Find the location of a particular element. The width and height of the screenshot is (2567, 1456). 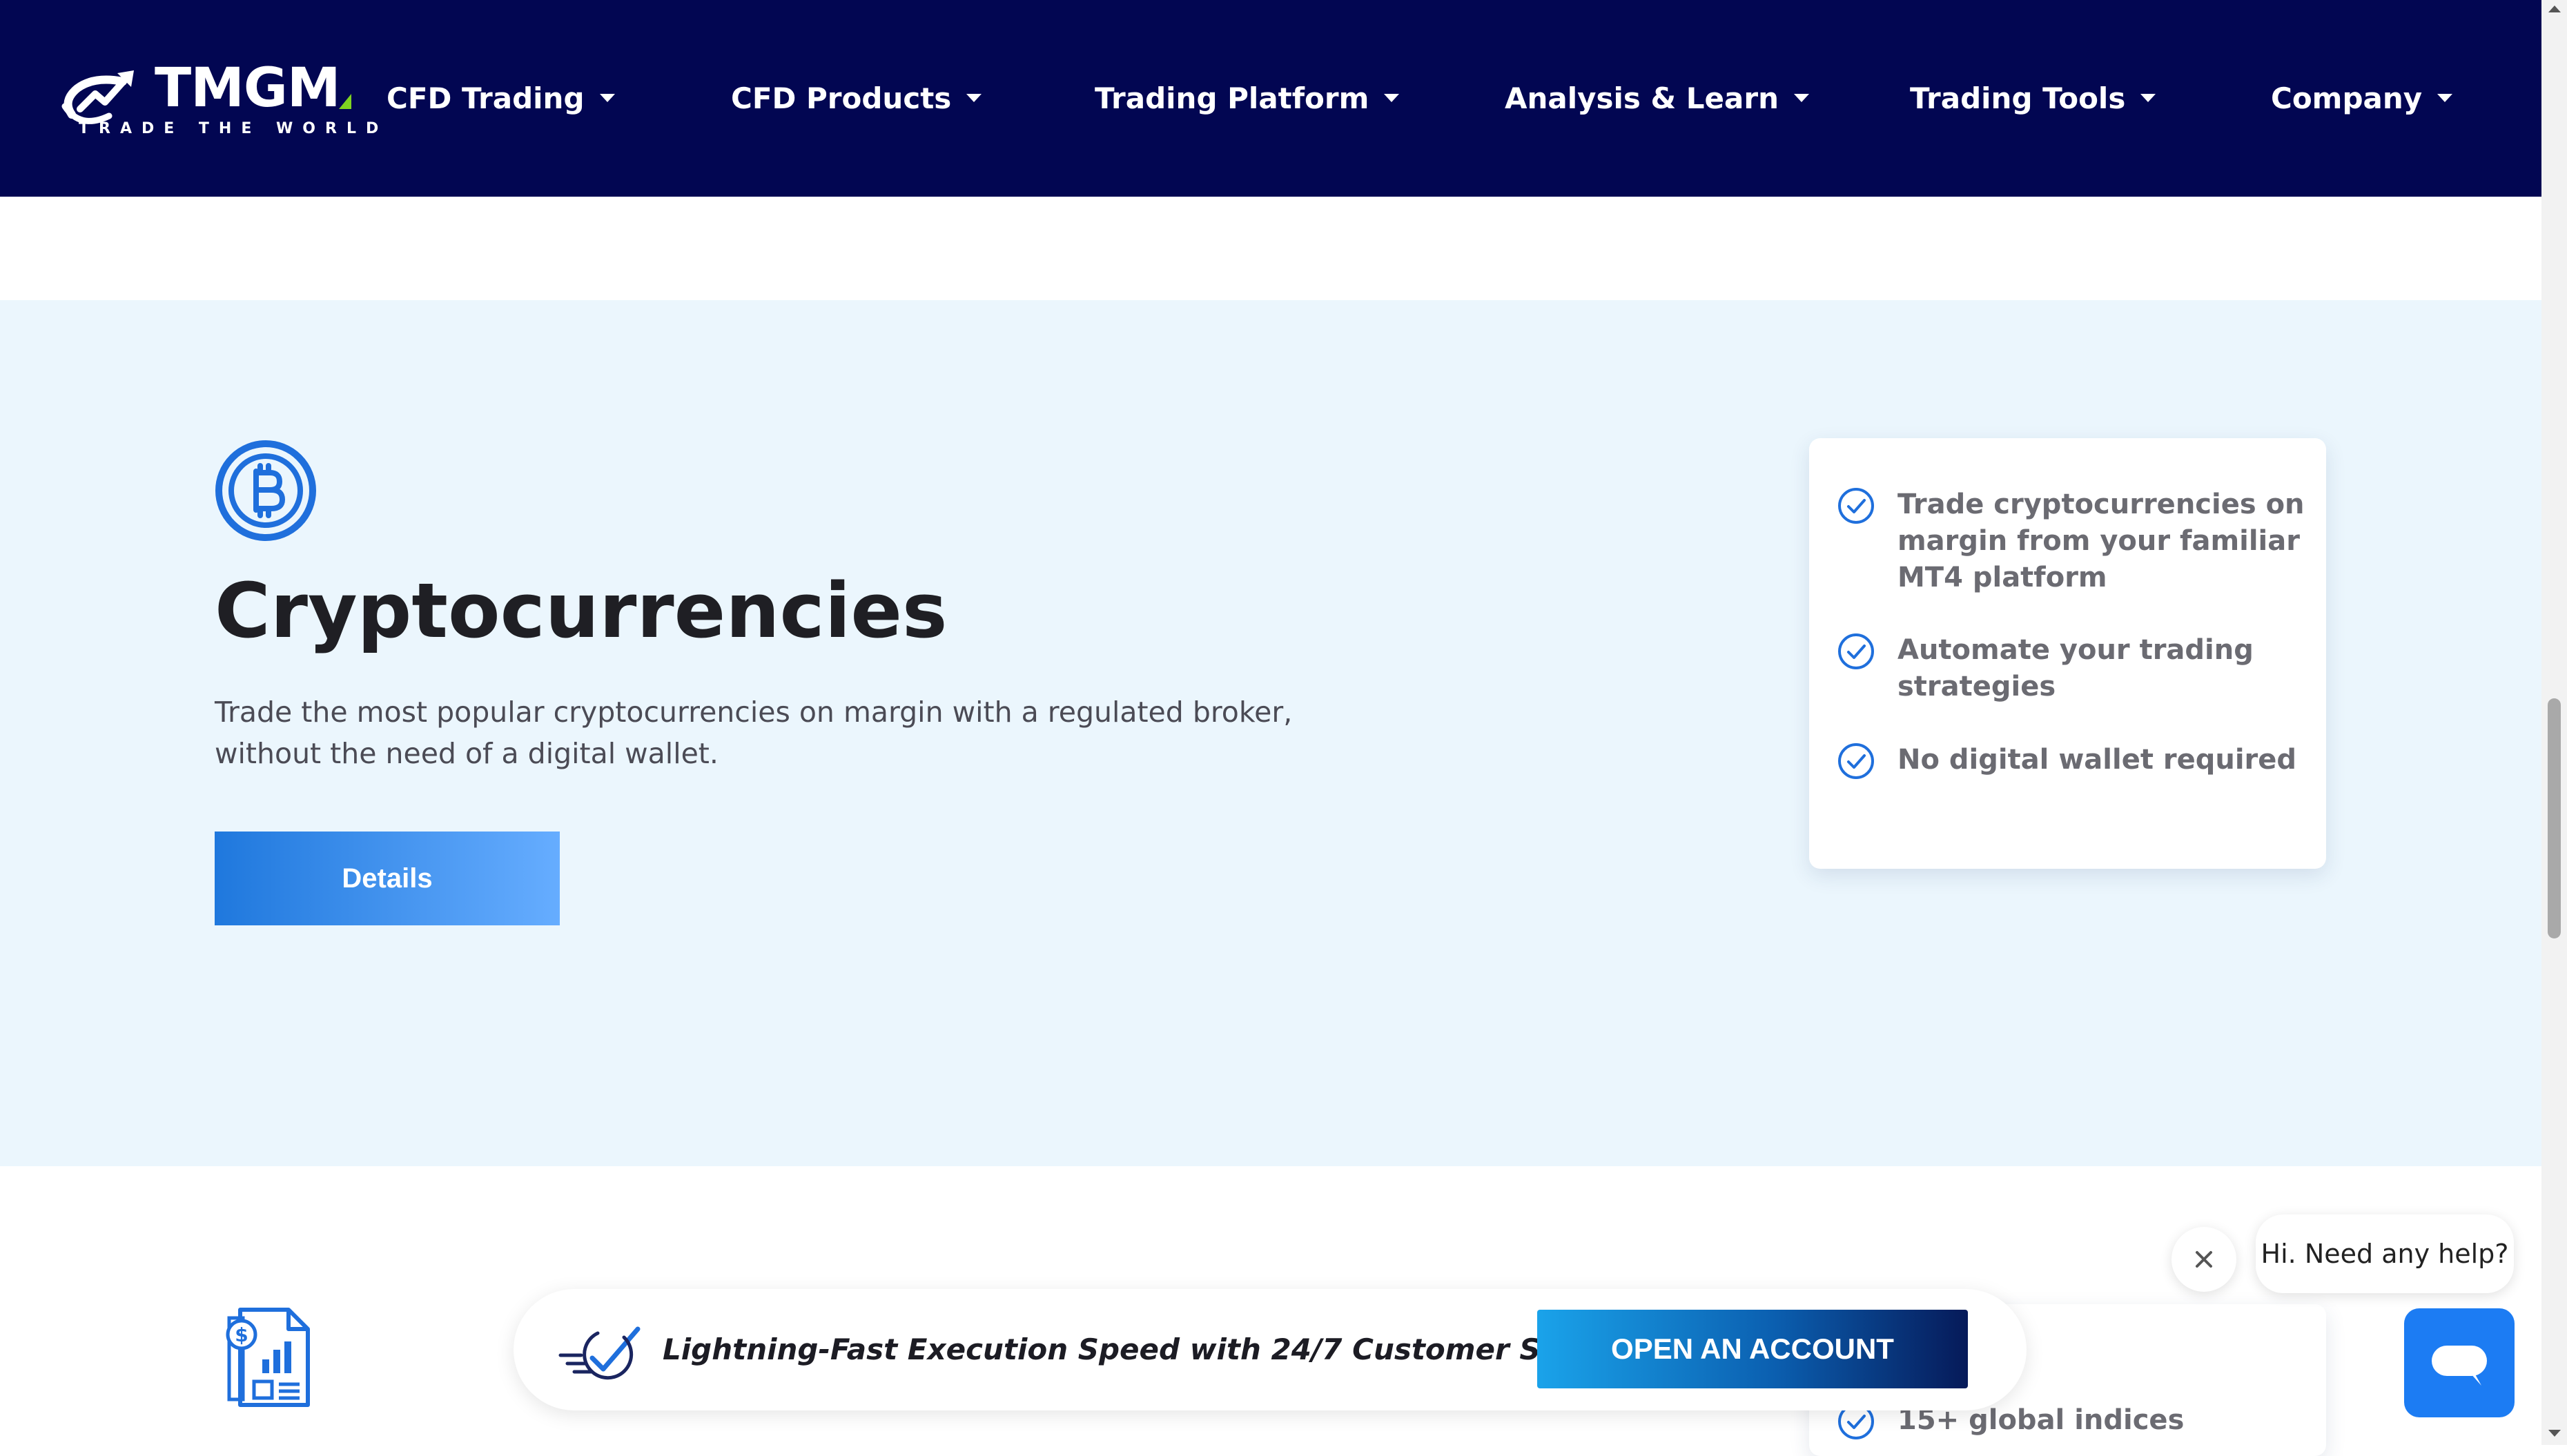

logo-wordmark: TMGM is located at coordinates (247, 88).